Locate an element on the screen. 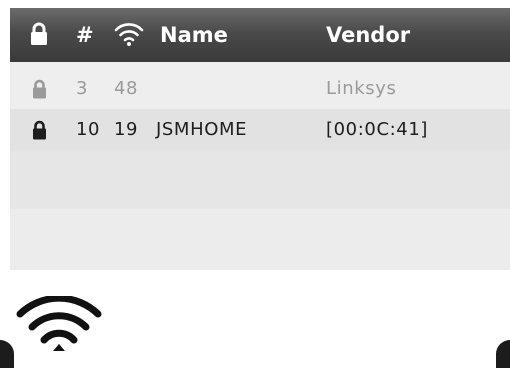 The height and width of the screenshot is (368, 510). row-signal: 19 is located at coordinates (126, 129).